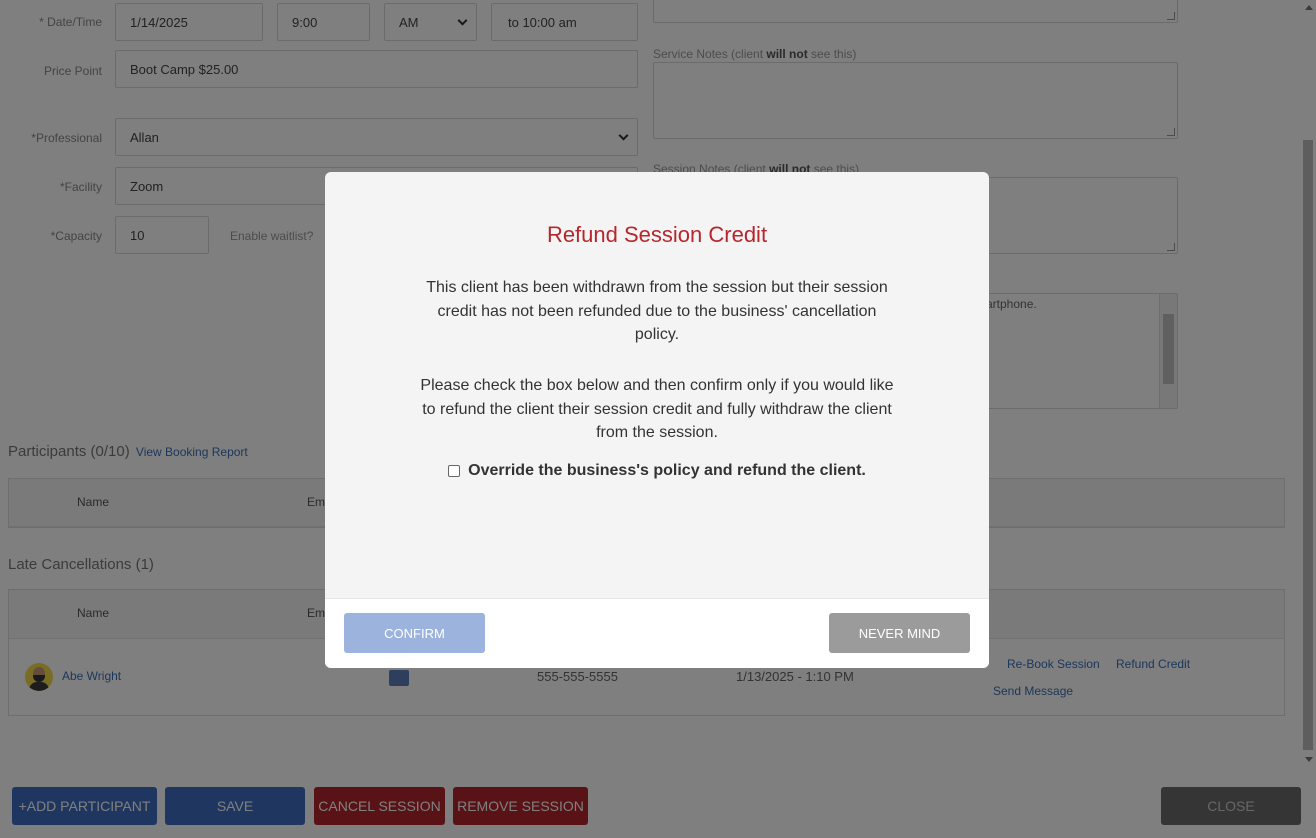  I want to click on modal-footer: CONFIRM NEVER MIND, so click(657, 633).